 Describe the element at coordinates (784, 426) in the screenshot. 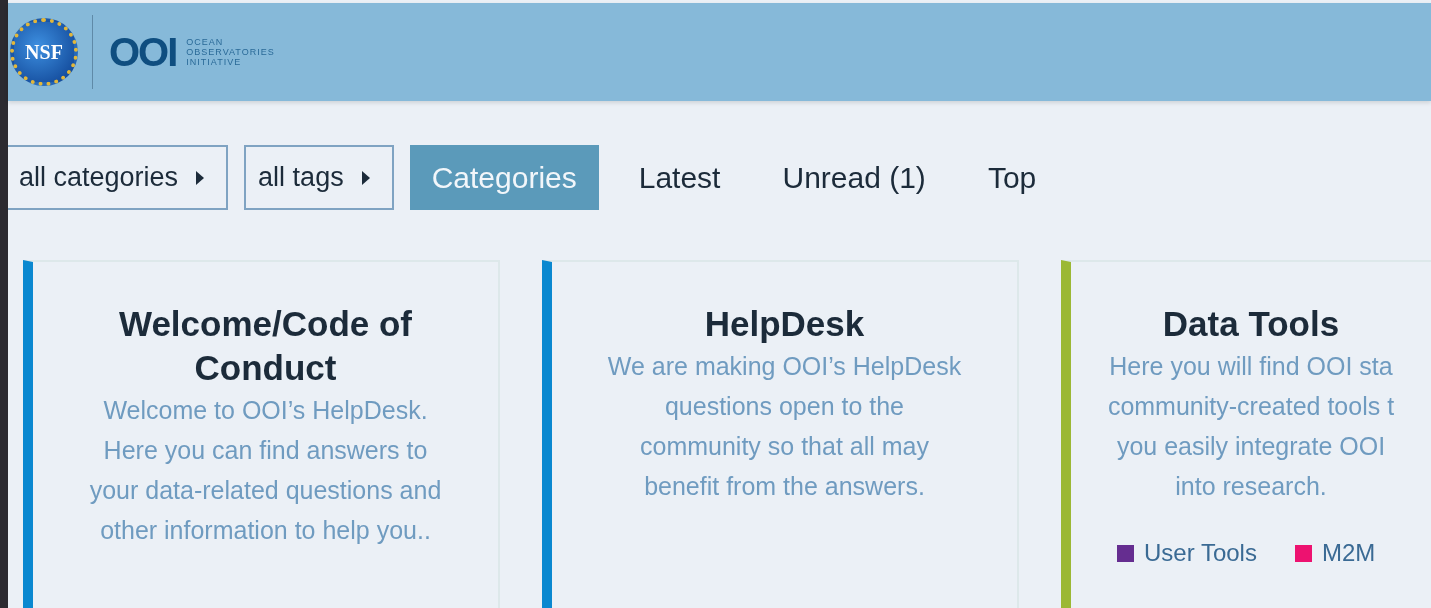

I see `category-description: We are making OOI’s HelpDesk questions open to the community so that all may benefit from the answers.` at that location.